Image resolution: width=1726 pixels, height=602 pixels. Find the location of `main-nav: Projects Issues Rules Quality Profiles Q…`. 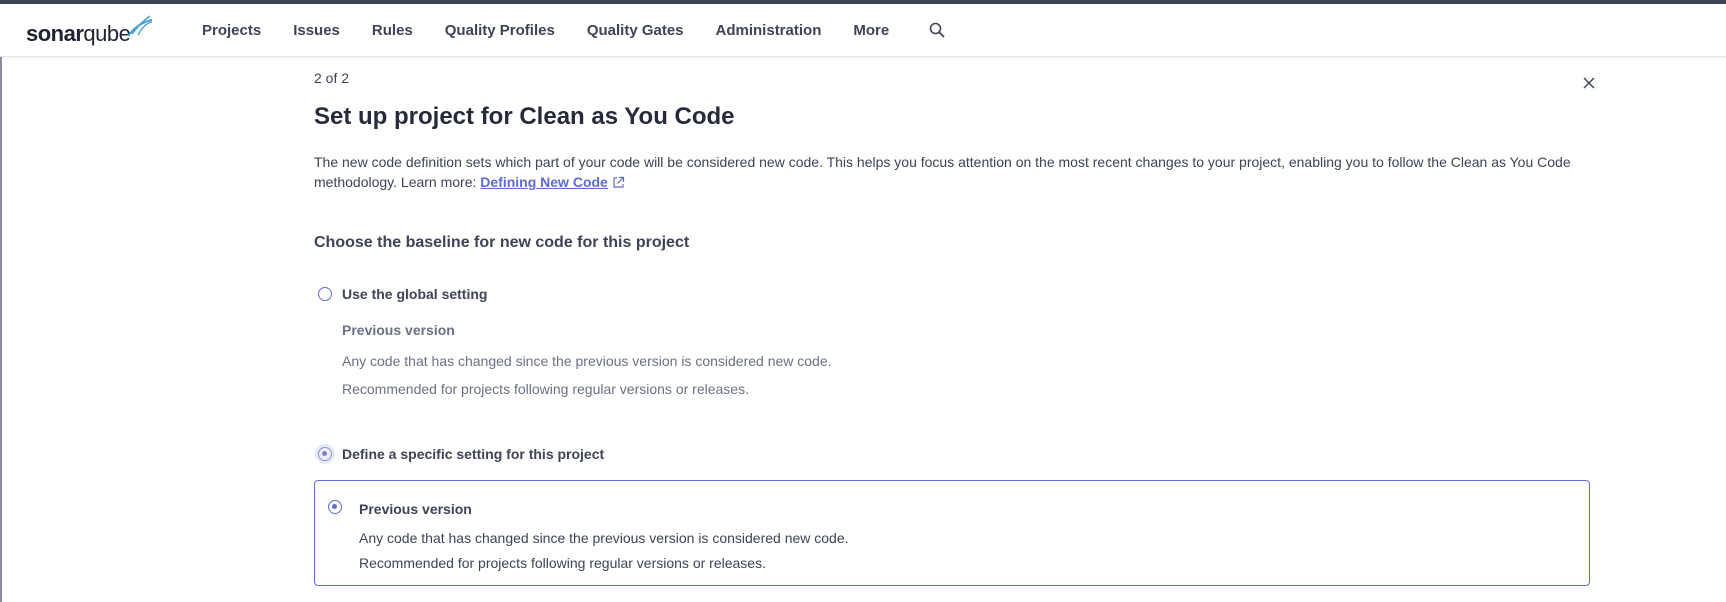

main-nav: Projects Issues Rules Quality Profiles Q… is located at coordinates (561, 30).